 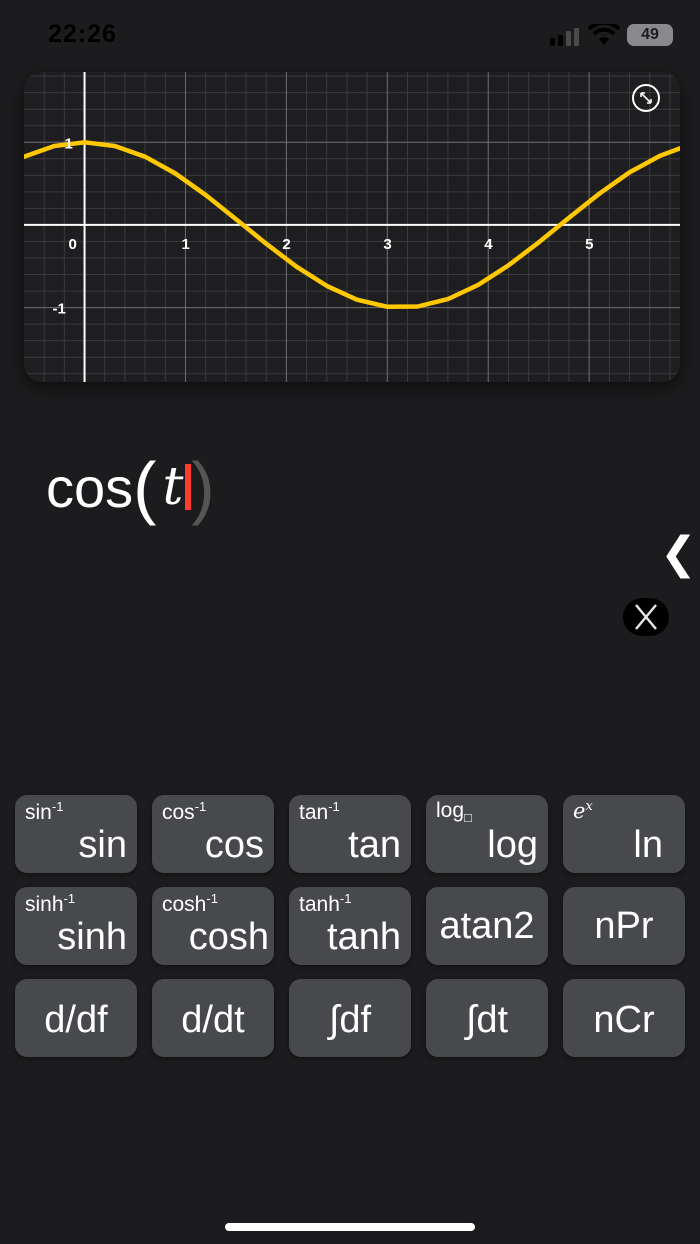 I want to click on key-label: atan2, so click(x=487, y=926).